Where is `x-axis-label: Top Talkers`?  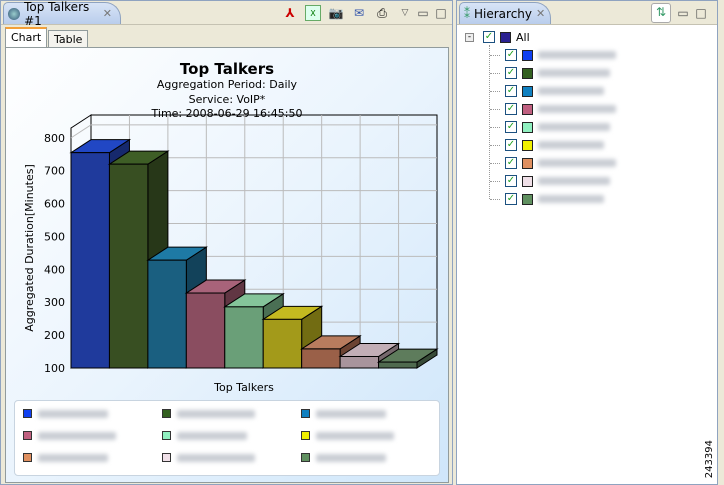
x-axis-label: Top Talkers is located at coordinates (243, 387).